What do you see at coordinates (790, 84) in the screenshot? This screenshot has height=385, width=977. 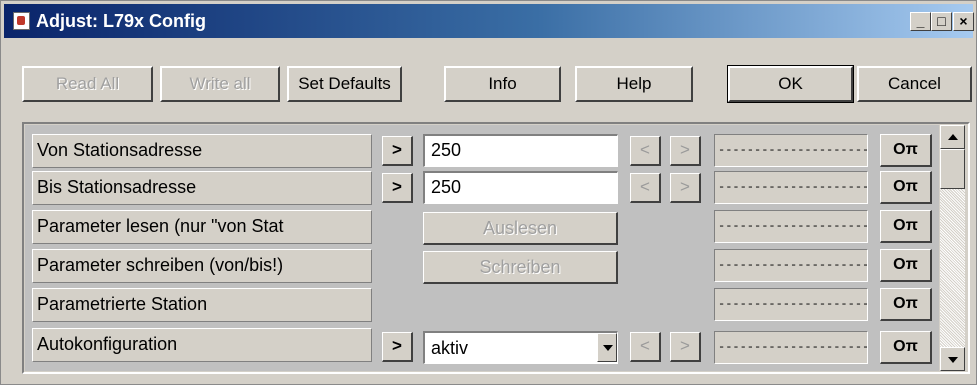 I see `ok-button: OK` at bounding box center [790, 84].